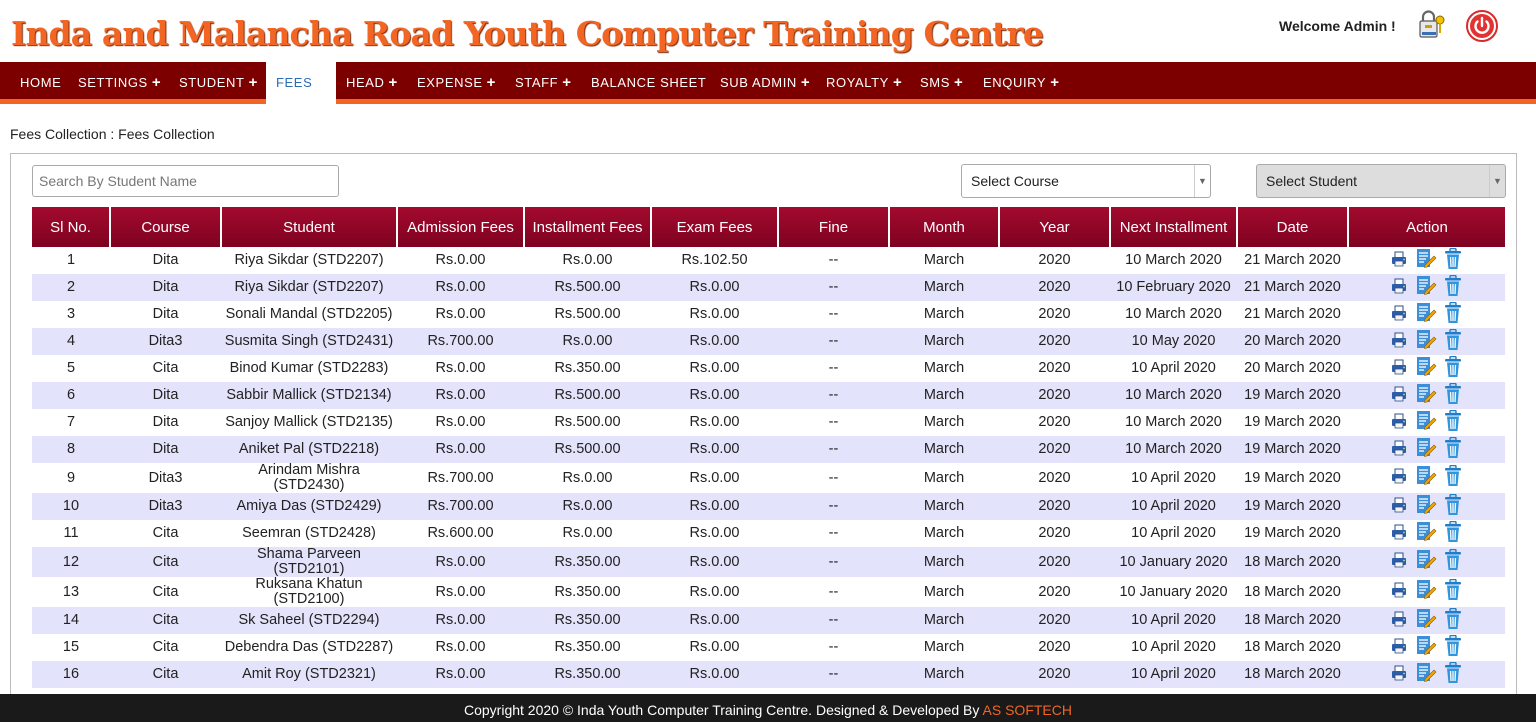  Describe the element at coordinates (218, 83) in the screenshot. I see `nav-student: STUDENT +` at that location.